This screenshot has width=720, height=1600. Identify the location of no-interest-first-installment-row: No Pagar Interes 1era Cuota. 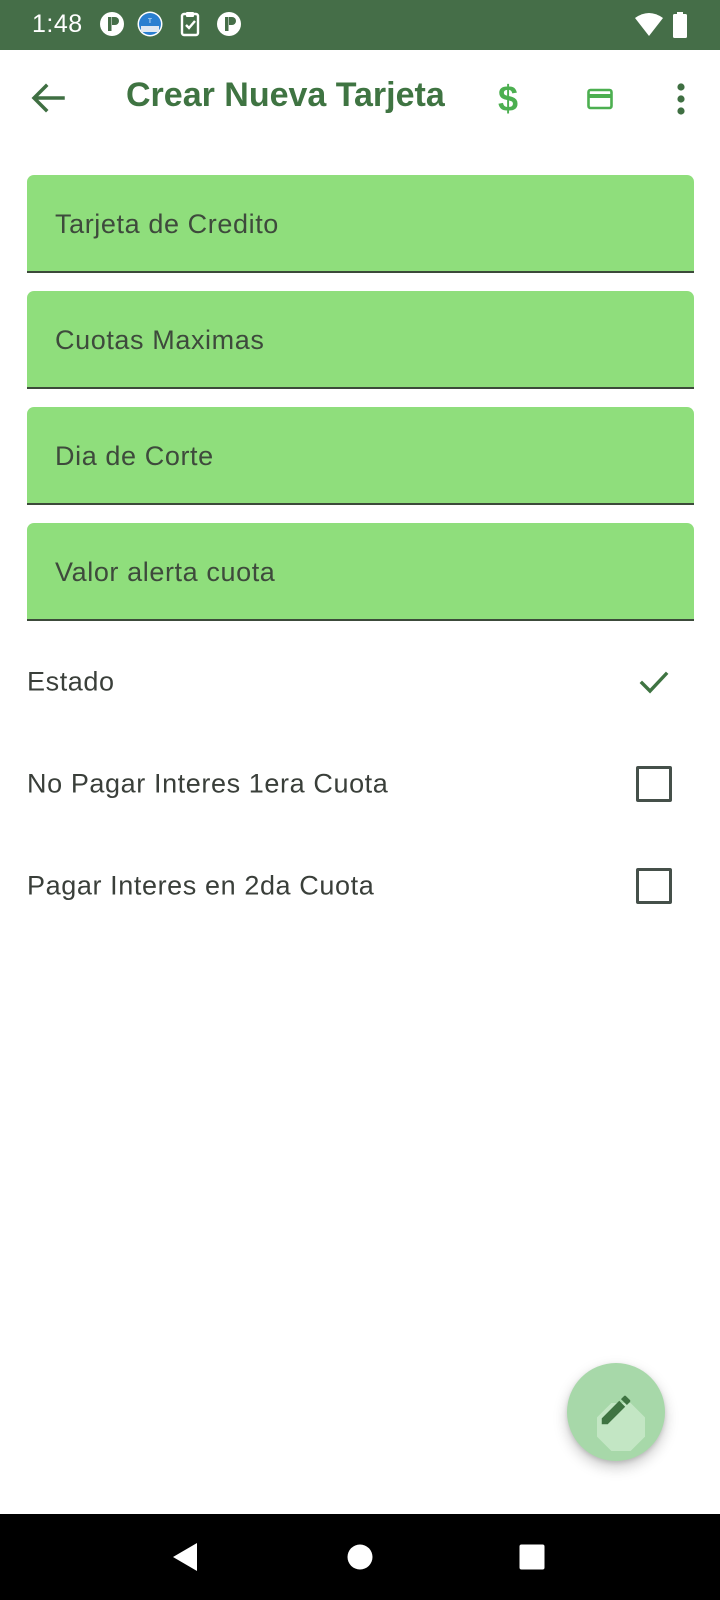
(360, 784).